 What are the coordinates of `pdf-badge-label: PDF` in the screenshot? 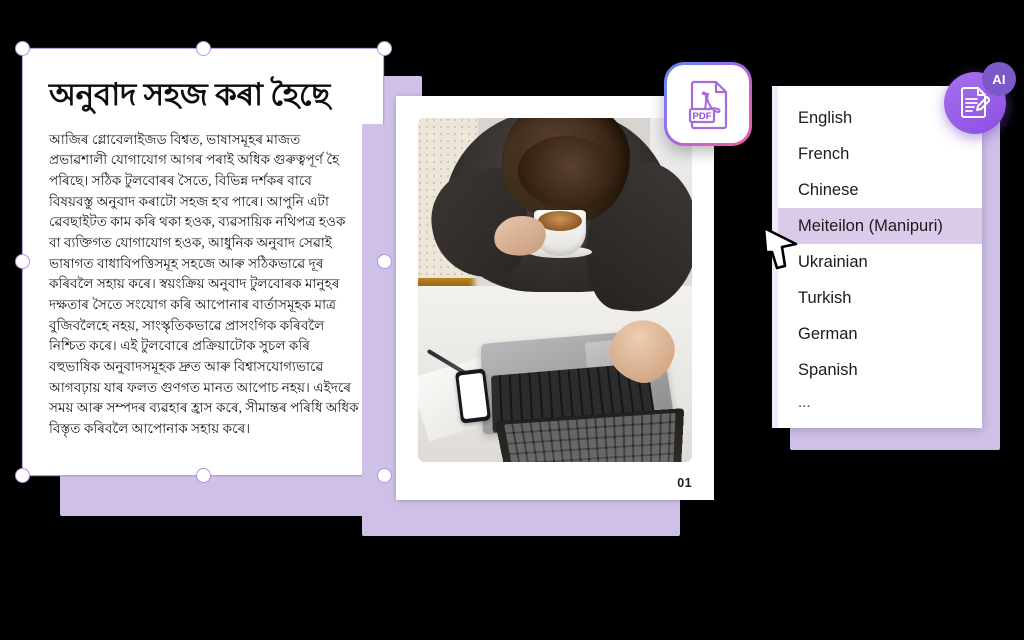 It's located at (702, 116).